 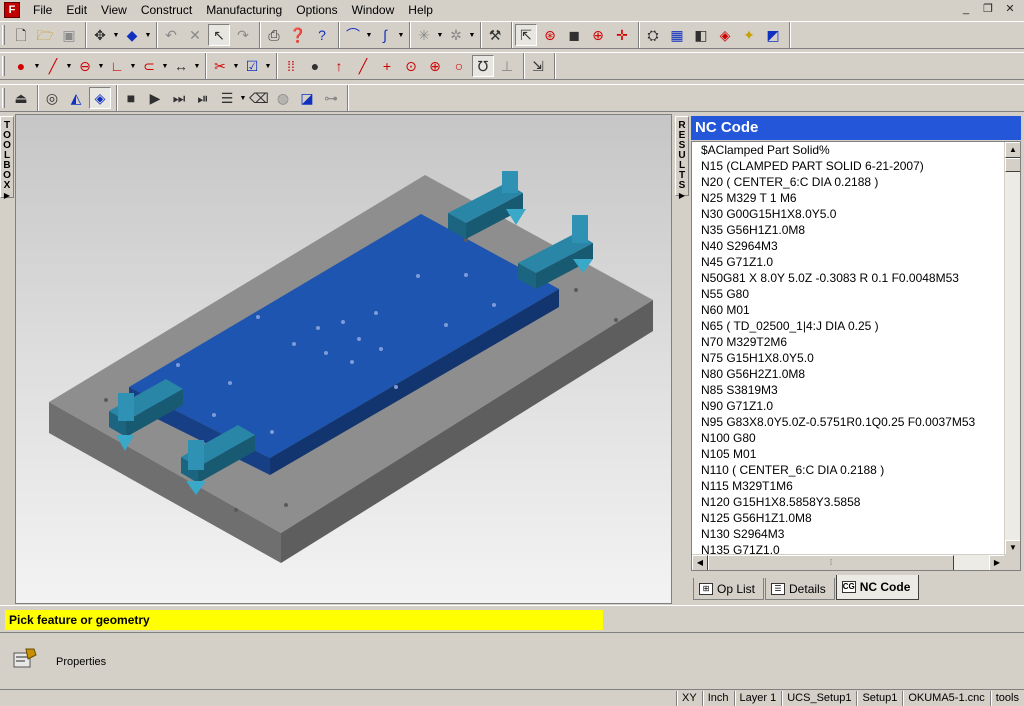 I want to click on redo-icon: ↷, so click(x=243, y=35).